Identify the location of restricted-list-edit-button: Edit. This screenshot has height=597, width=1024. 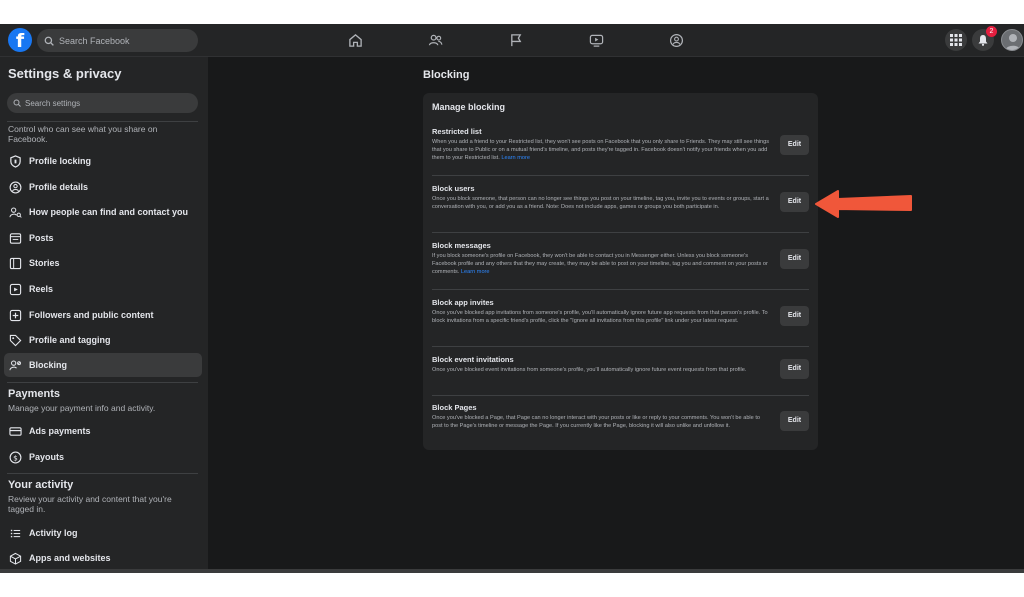
(794, 145).